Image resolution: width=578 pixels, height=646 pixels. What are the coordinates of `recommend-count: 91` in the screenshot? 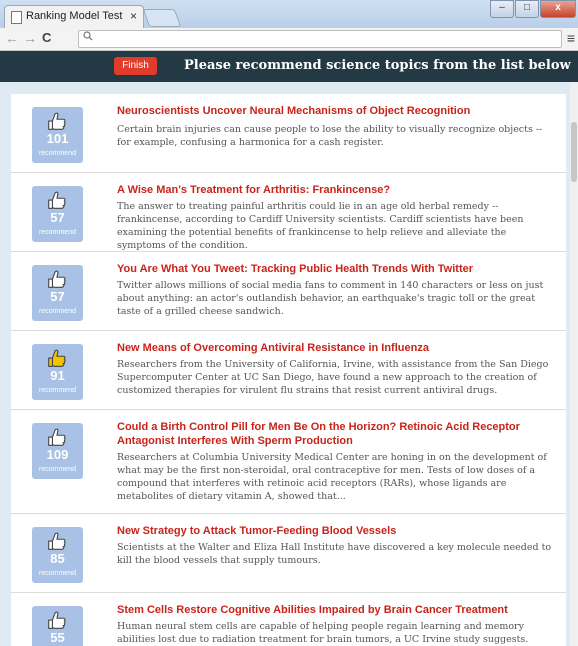 It's located at (57, 375).